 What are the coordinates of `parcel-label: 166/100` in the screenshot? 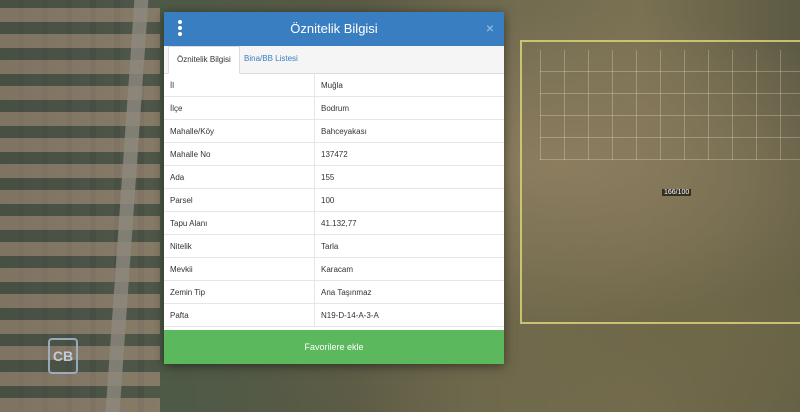 It's located at (677, 192).